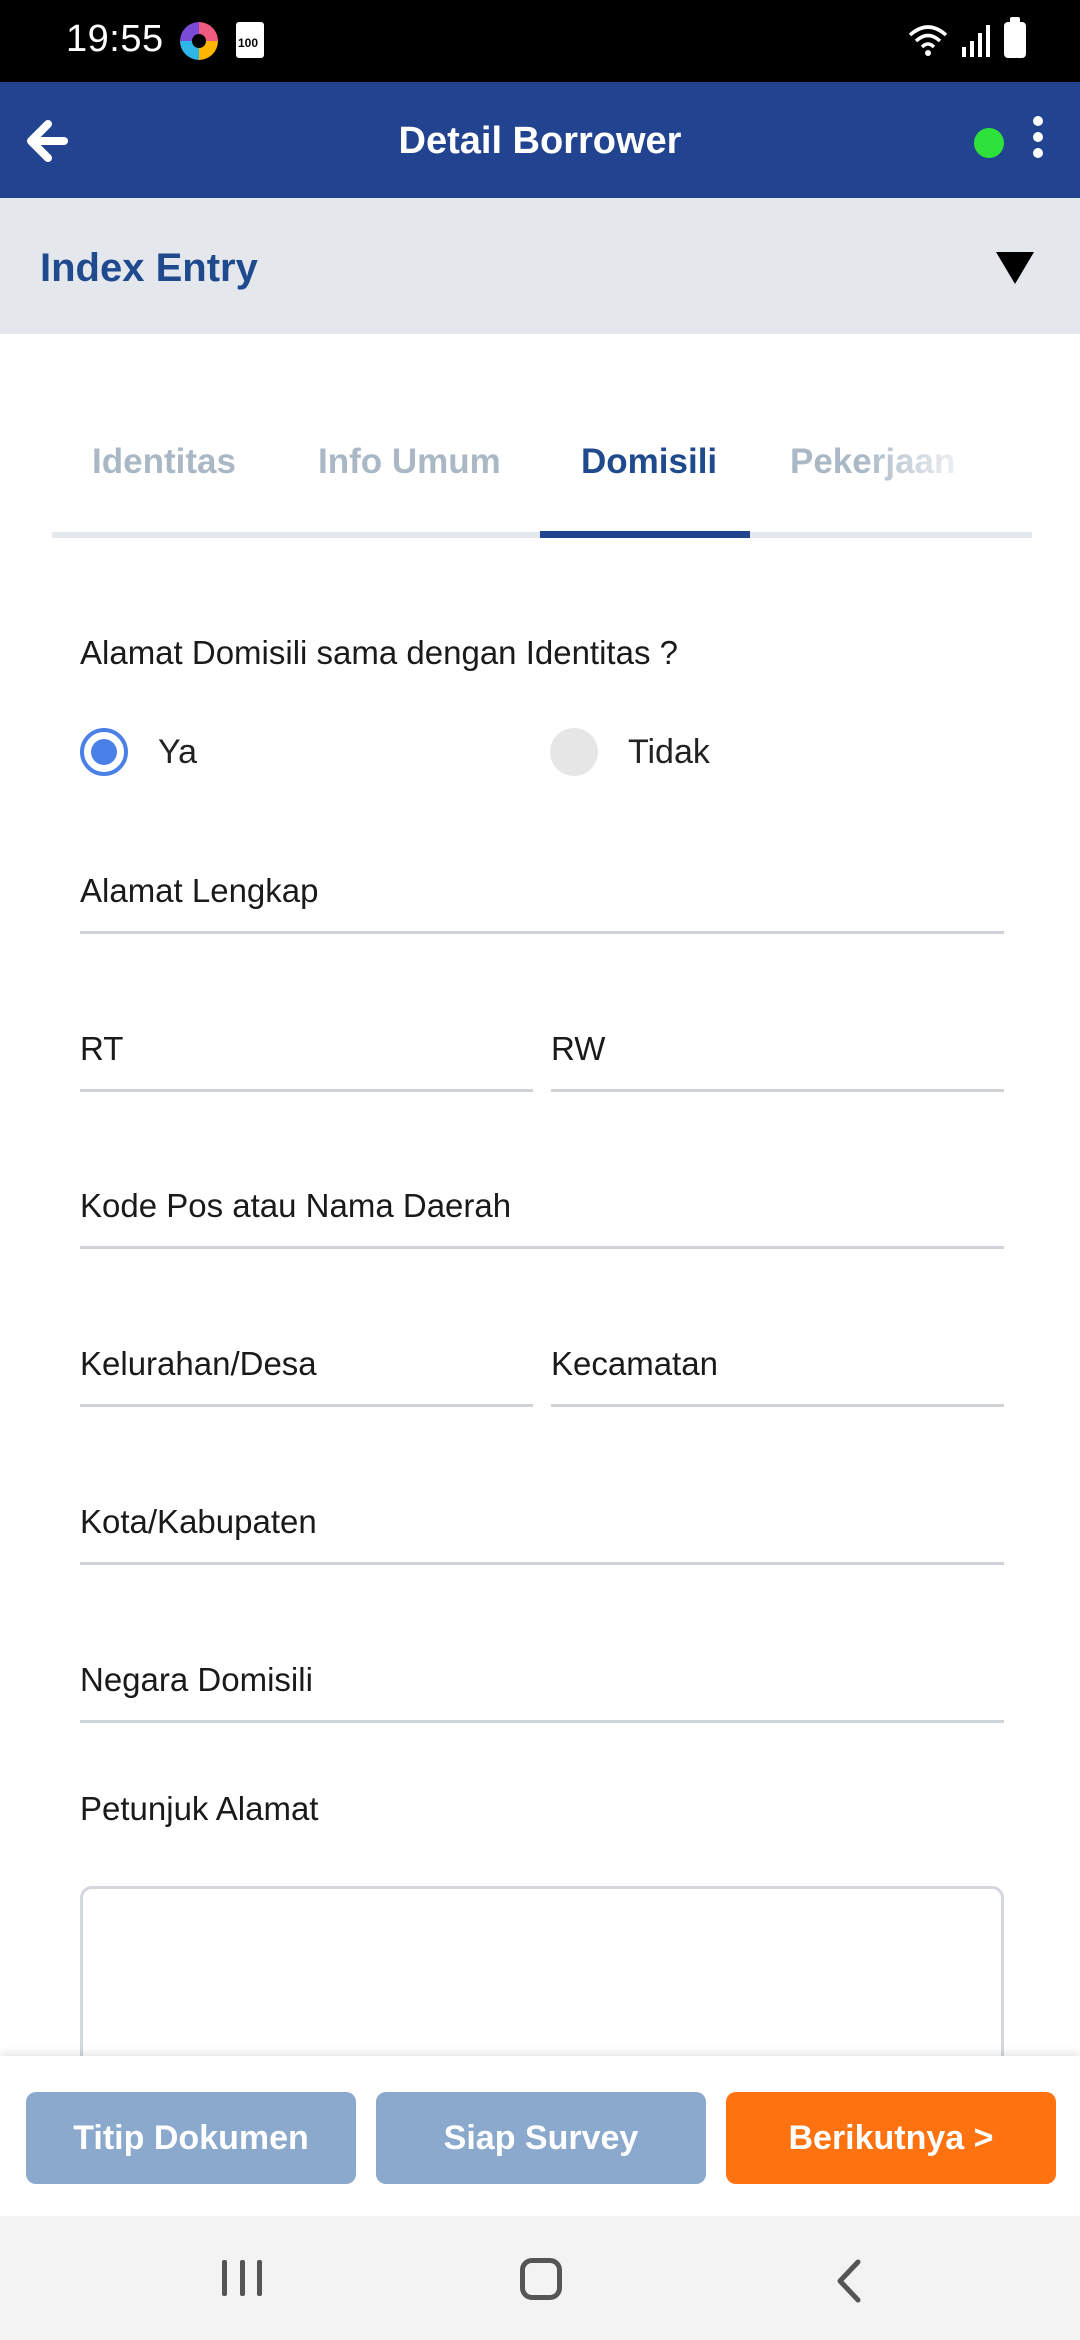  Describe the element at coordinates (645, 534) in the screenshot. I see `active-tab-indicator` at that location.